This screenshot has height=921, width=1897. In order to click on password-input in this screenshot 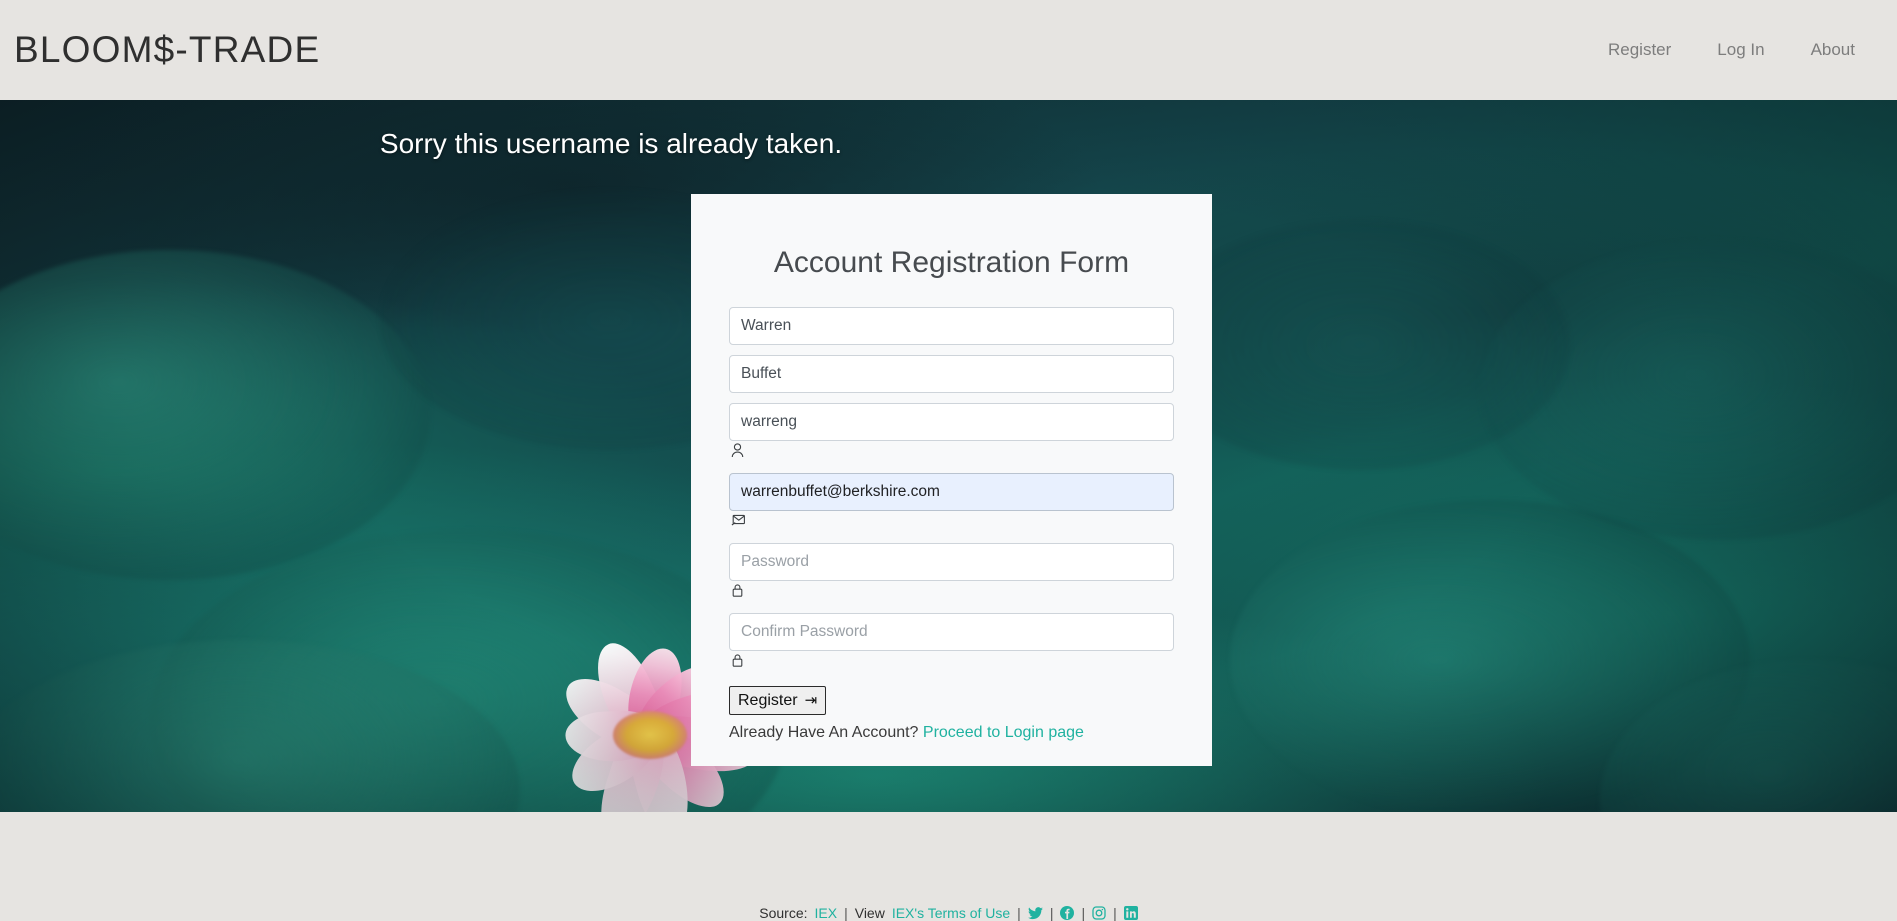, I will do `click(951, 562)`.